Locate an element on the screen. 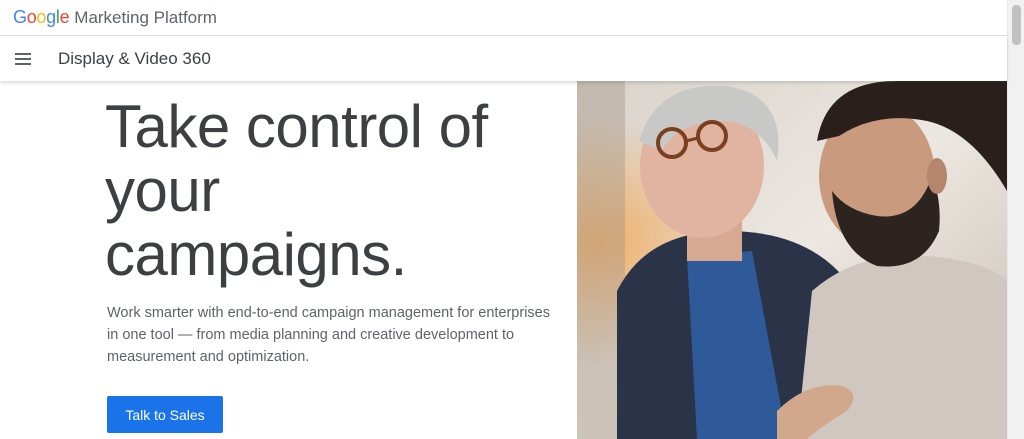 The height and width of the screenshot is (439, 1024). scrollbar-thumb is located at coordinates (1016, 25).